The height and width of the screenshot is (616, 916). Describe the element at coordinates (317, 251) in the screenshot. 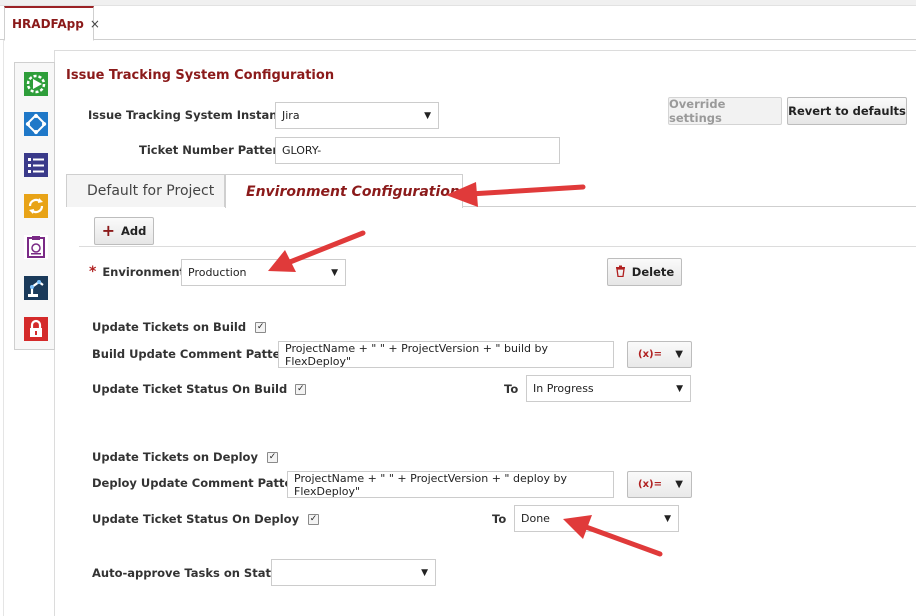

I see `arrow-to-environment-select` at that location.